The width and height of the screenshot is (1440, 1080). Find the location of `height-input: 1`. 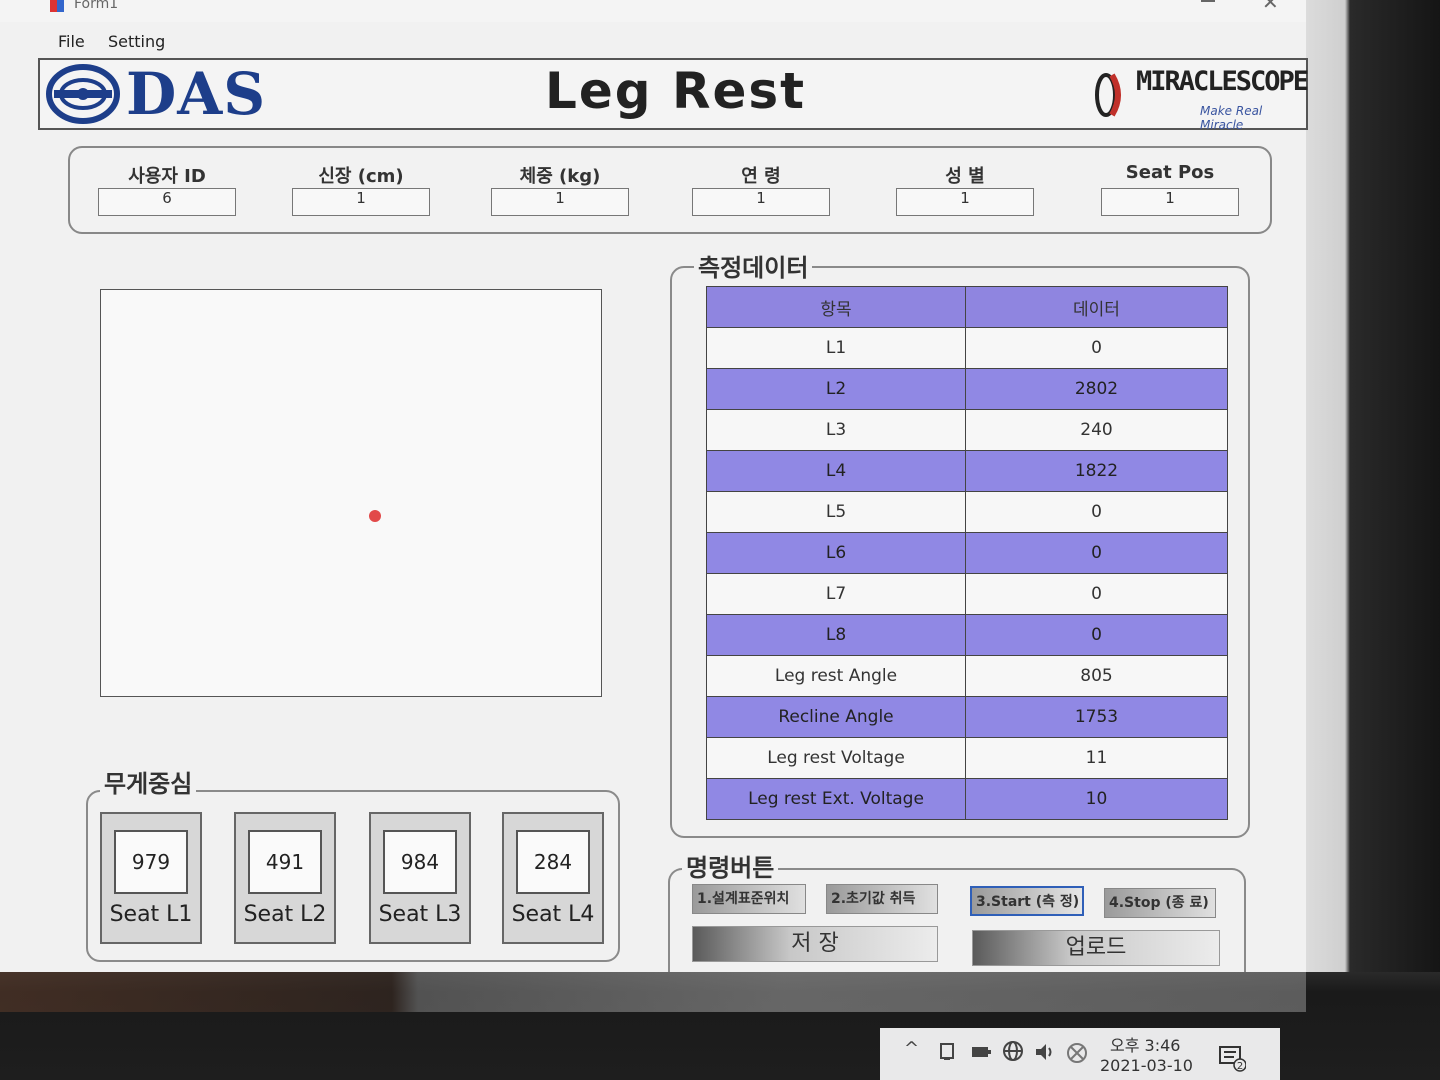

height-input: 1 is located at coordinates (361, 202).